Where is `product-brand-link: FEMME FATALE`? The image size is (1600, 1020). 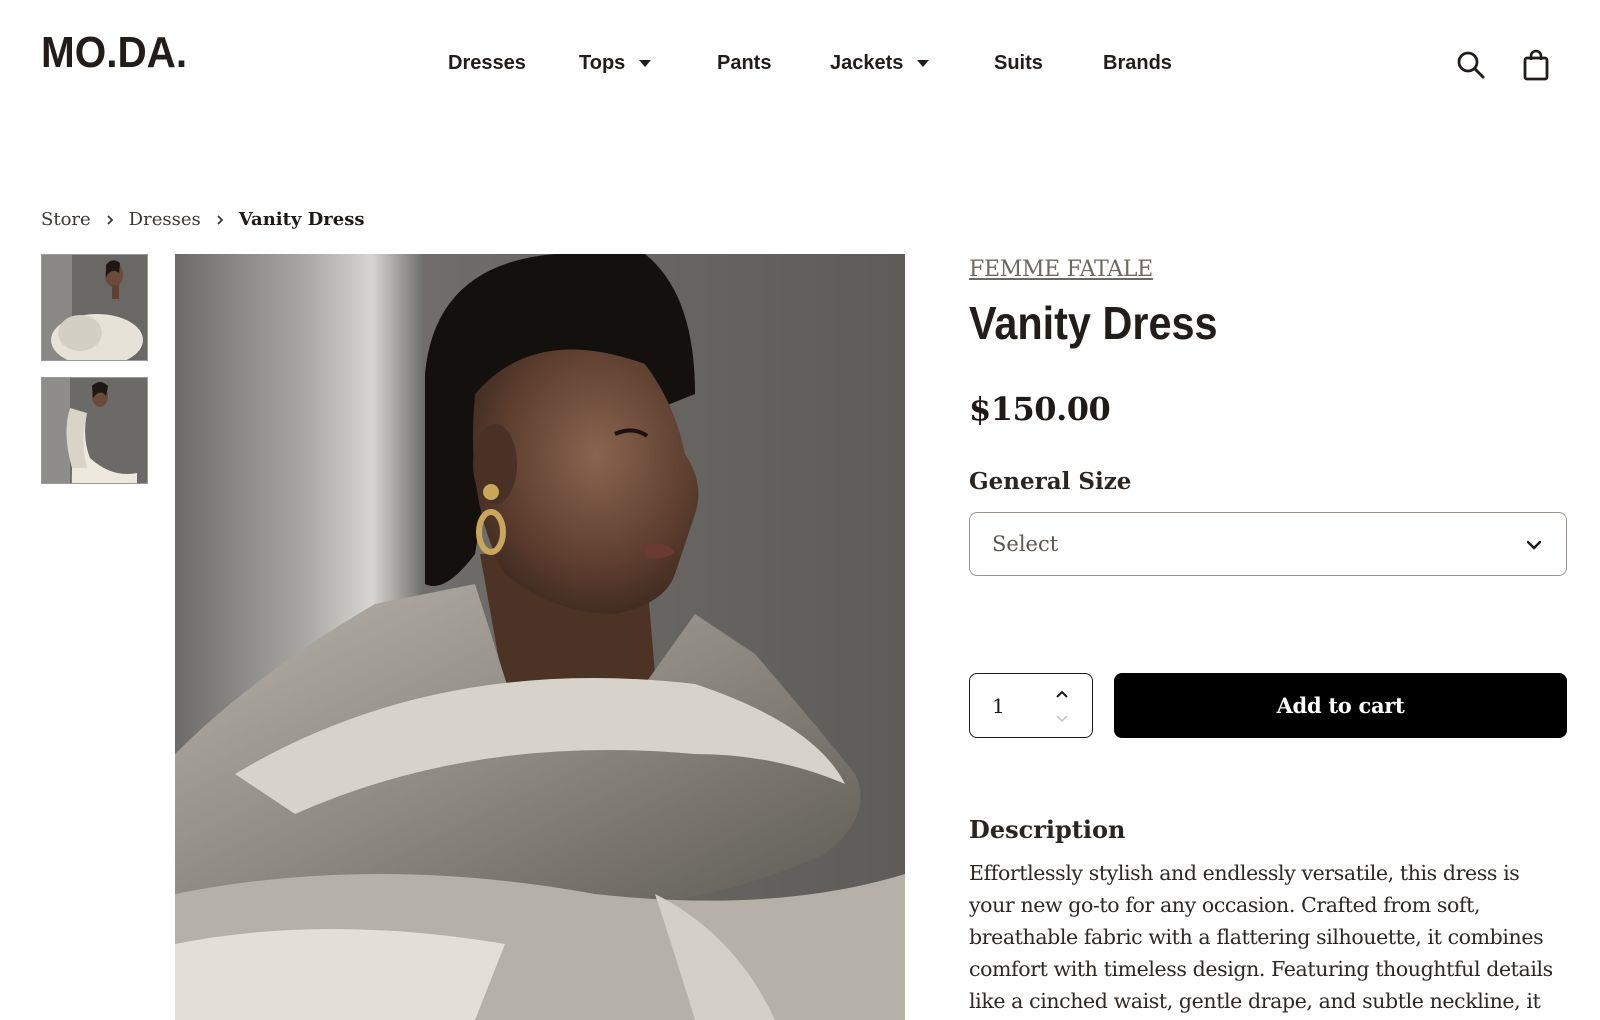 product-brand-link: FEMME FATALE is located at coordinates (1061, 269).